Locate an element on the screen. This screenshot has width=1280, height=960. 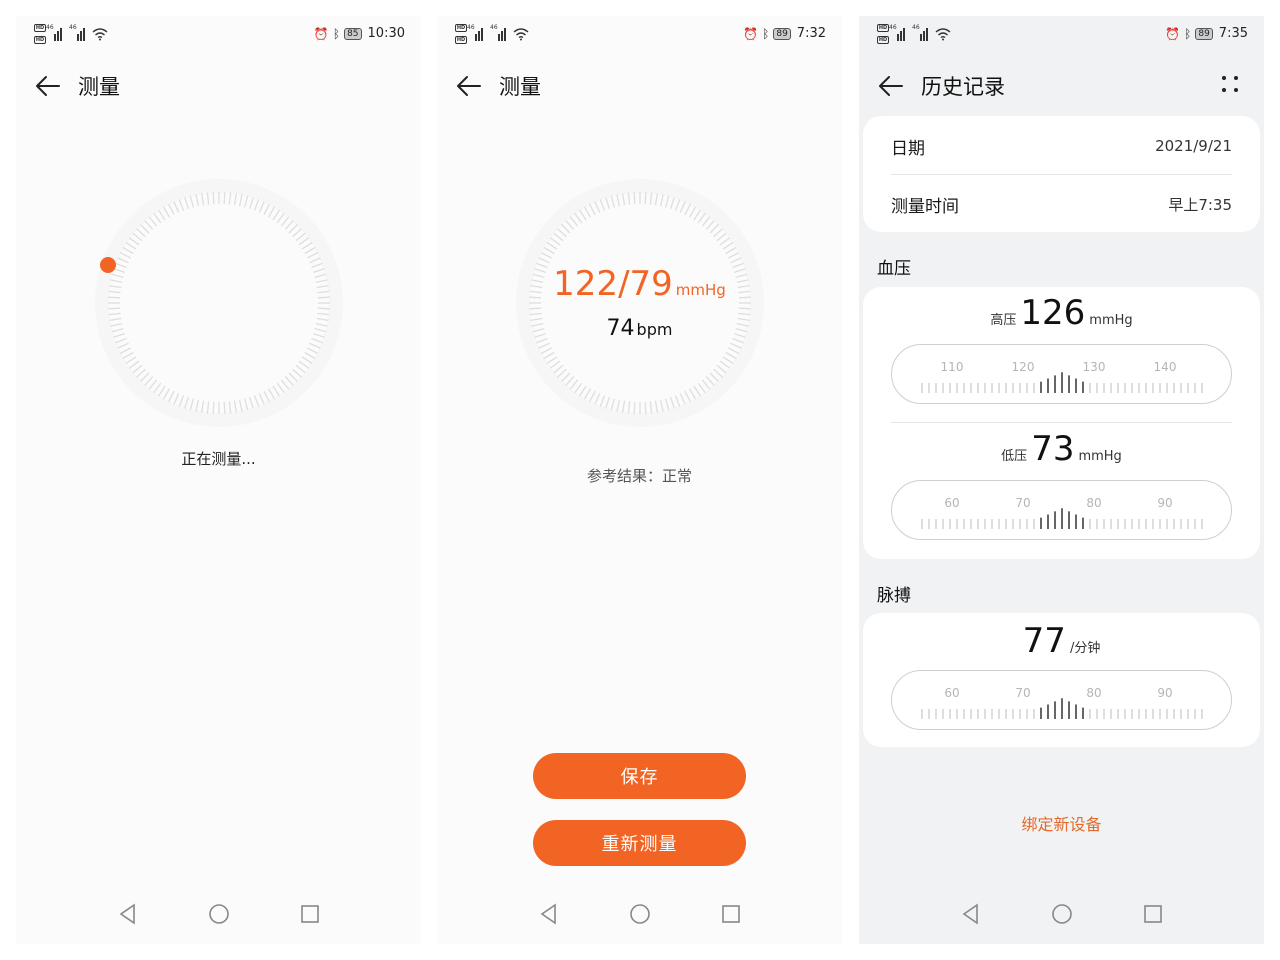
info-card: 日期 2021/9/21 测量时间 早上7:35 is located at coordinates (1061, 174).